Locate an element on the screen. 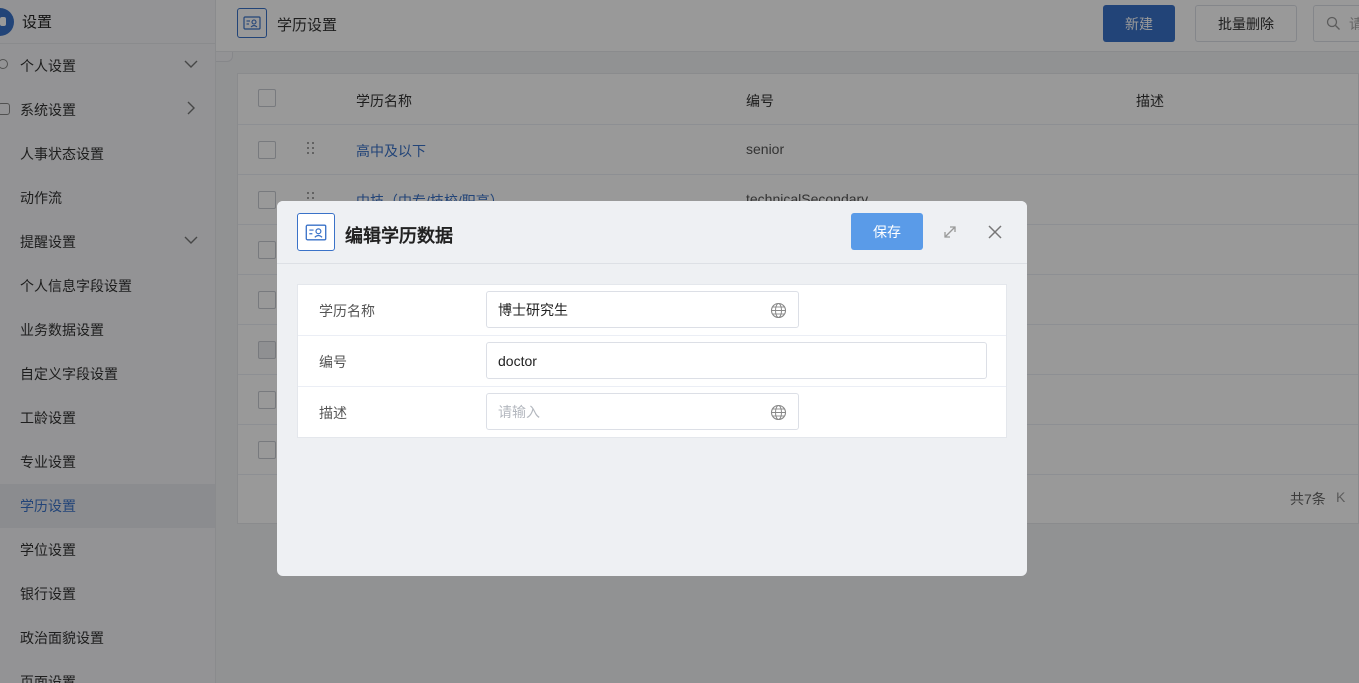 The height and width of the screenshot is (683, 1359). education-card-icon is located at coordinates (316, 232).